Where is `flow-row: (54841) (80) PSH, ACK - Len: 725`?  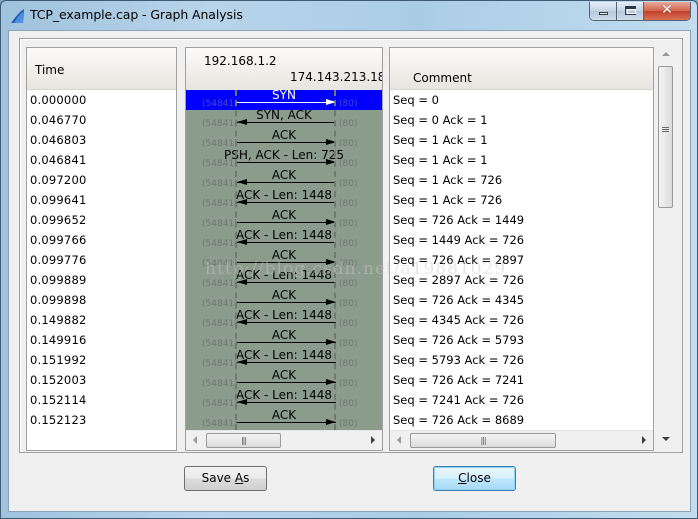
flow-row: (54841) (80) PSH, ACK - Len: 725 is located at coordinates (284, 159).